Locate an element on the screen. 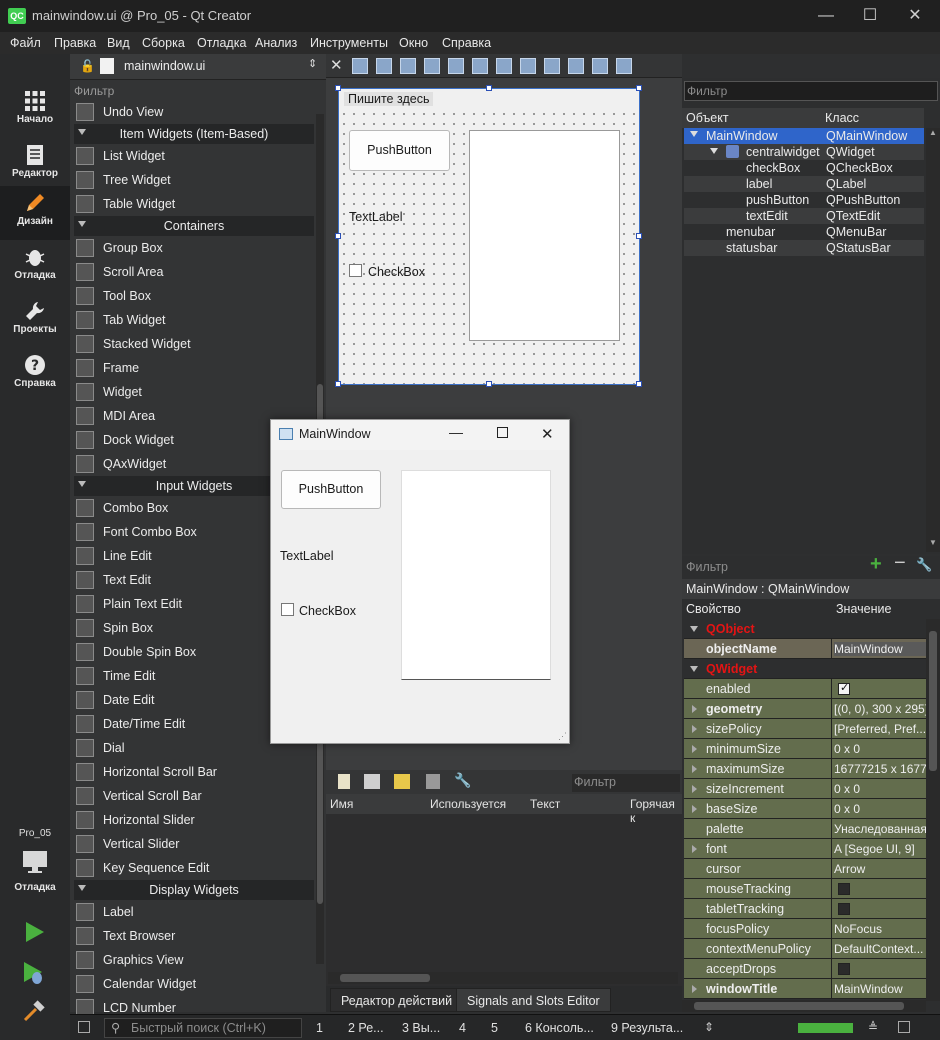 The width and height of the screenshot is (940, 1040). break-layout-icon is located at coordinates (600, 66).